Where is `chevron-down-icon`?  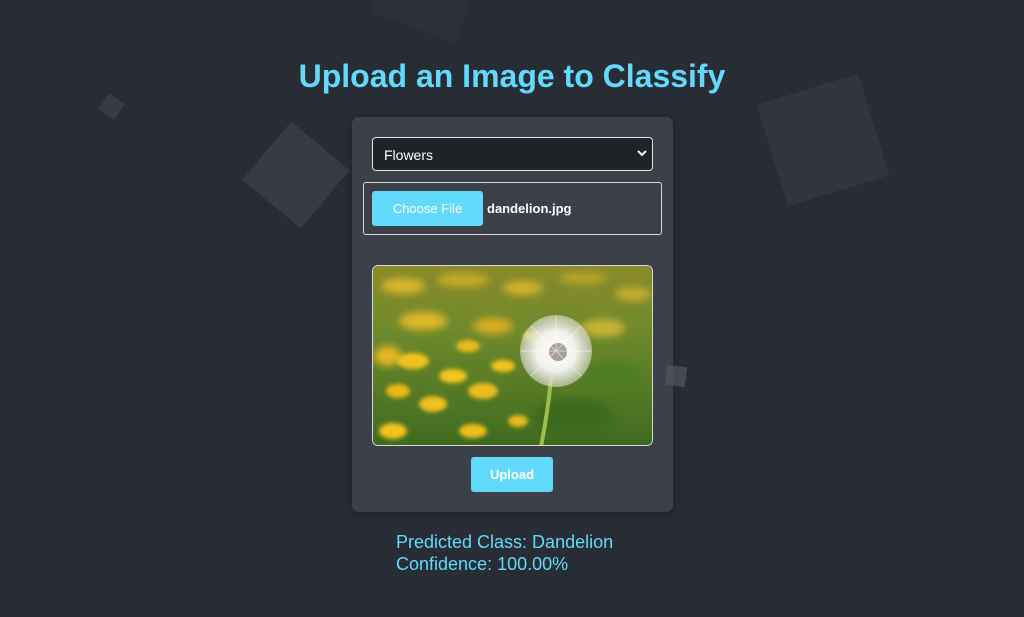
chevron-down-icon is located at coordinates (642, 153).